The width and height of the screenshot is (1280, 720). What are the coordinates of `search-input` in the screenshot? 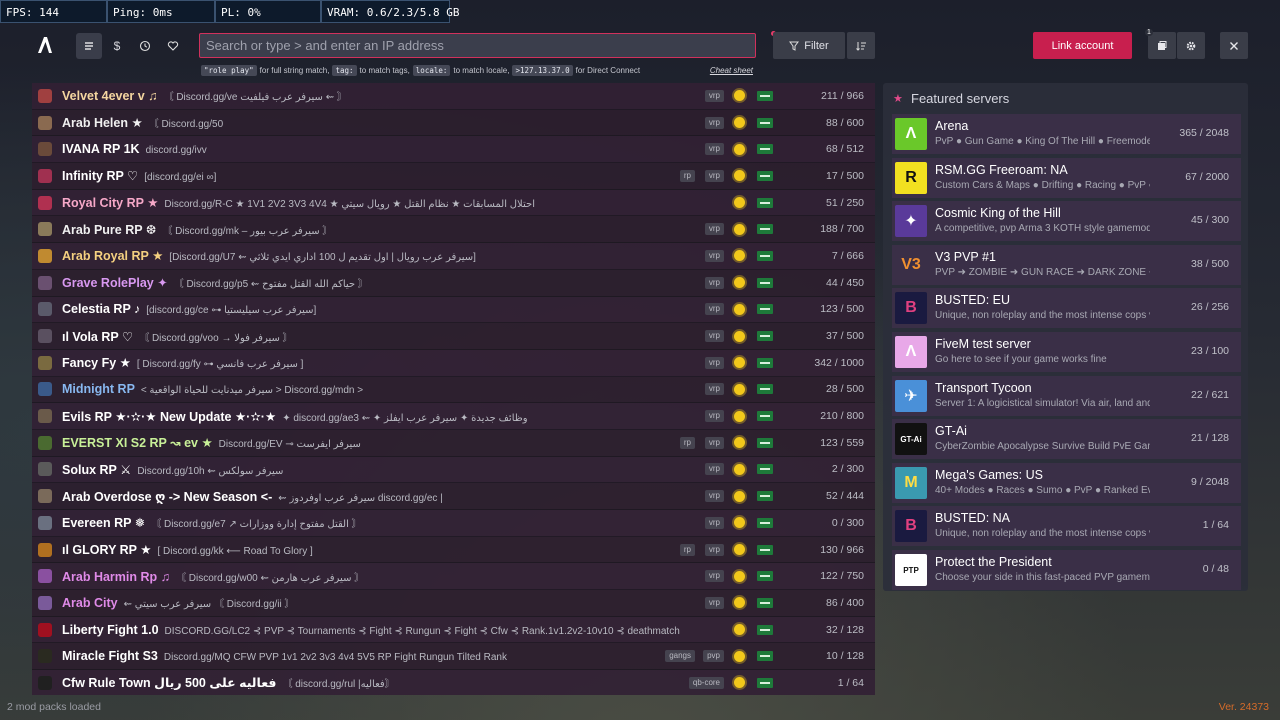 It's located at (477, 45).